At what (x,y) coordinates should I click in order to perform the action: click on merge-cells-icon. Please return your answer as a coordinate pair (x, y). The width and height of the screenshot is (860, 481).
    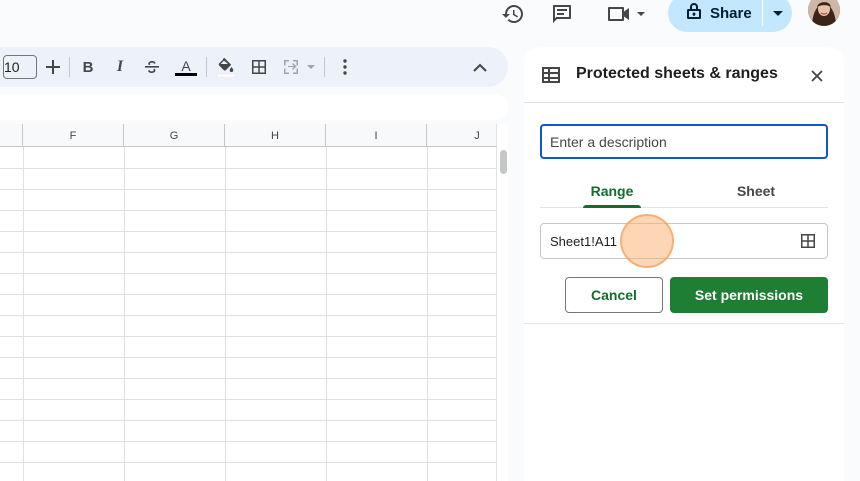
    Looking at the image, I should click on (300, 67).